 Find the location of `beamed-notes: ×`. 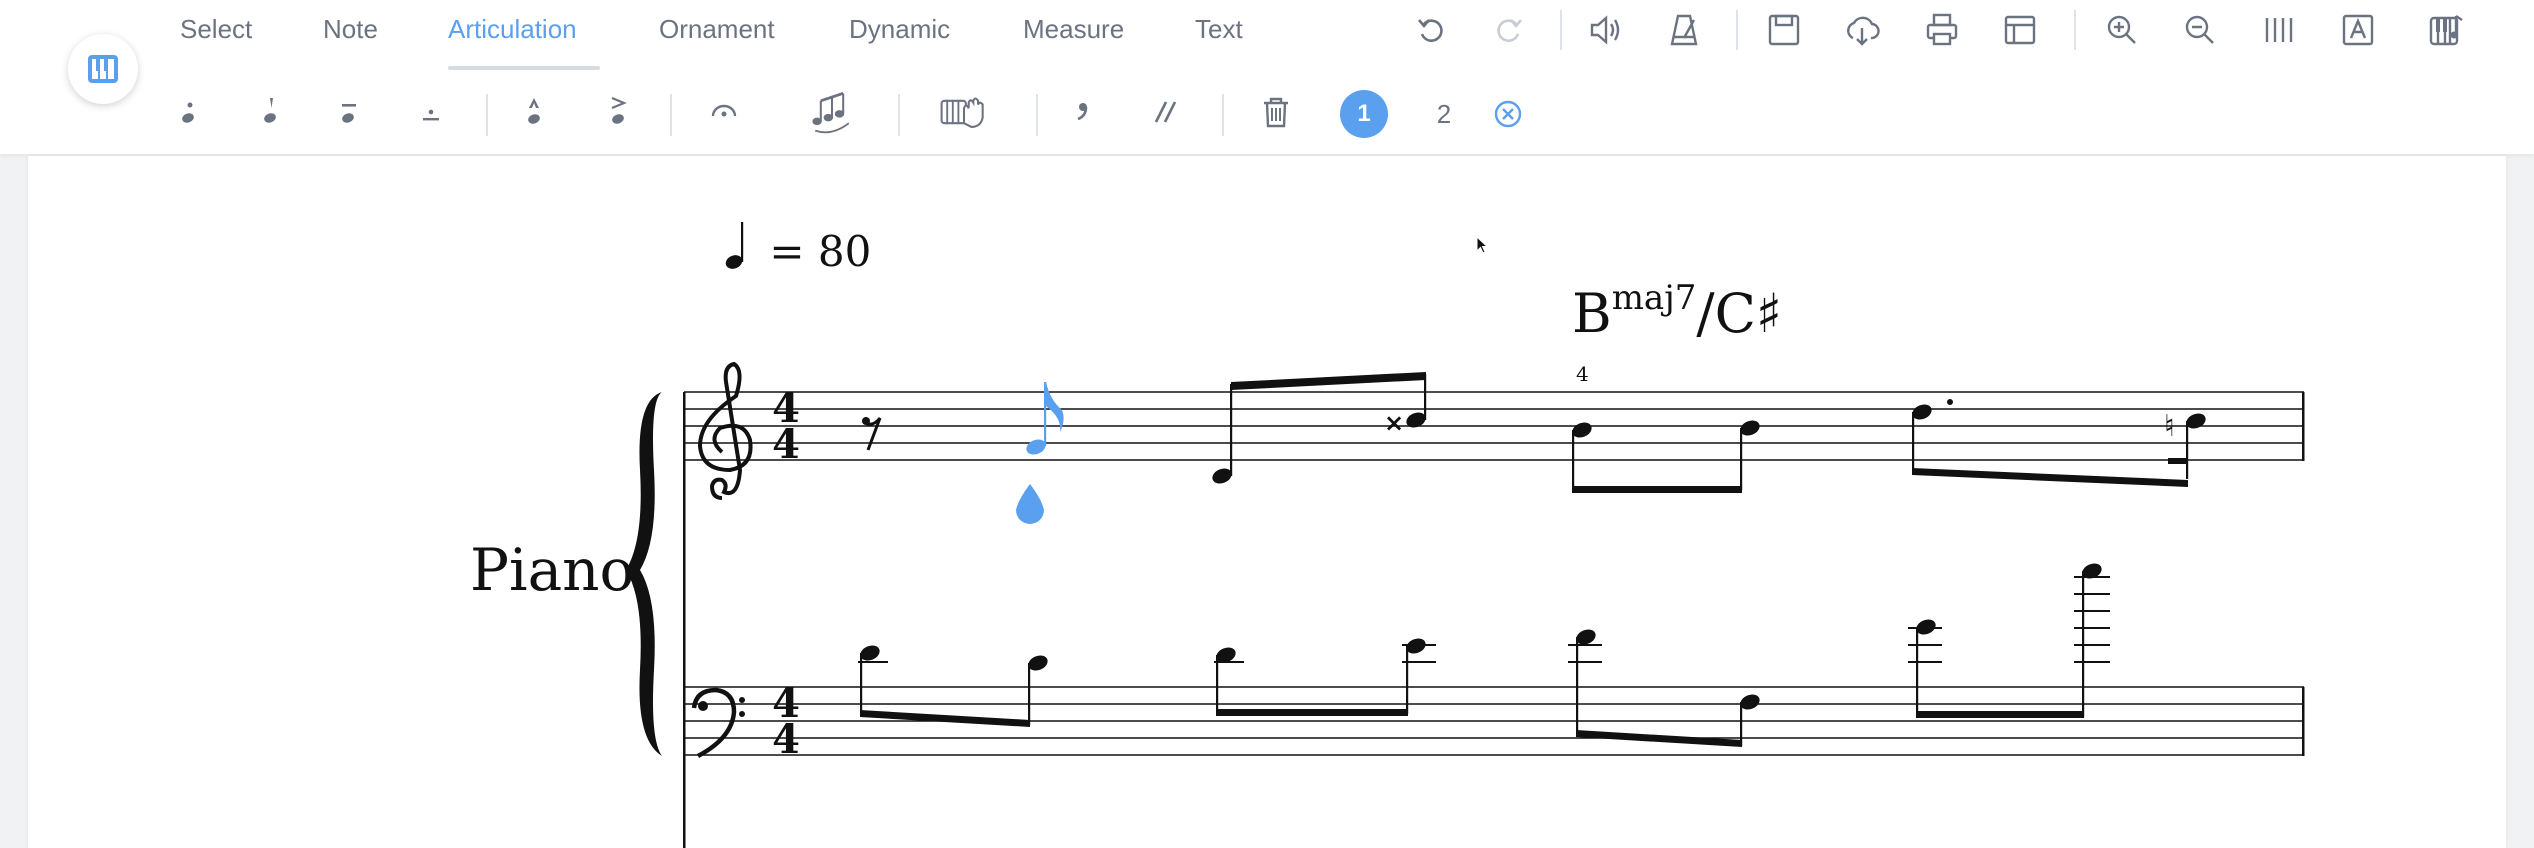

beamed-notes: × is located at coordinates (1319, 428).